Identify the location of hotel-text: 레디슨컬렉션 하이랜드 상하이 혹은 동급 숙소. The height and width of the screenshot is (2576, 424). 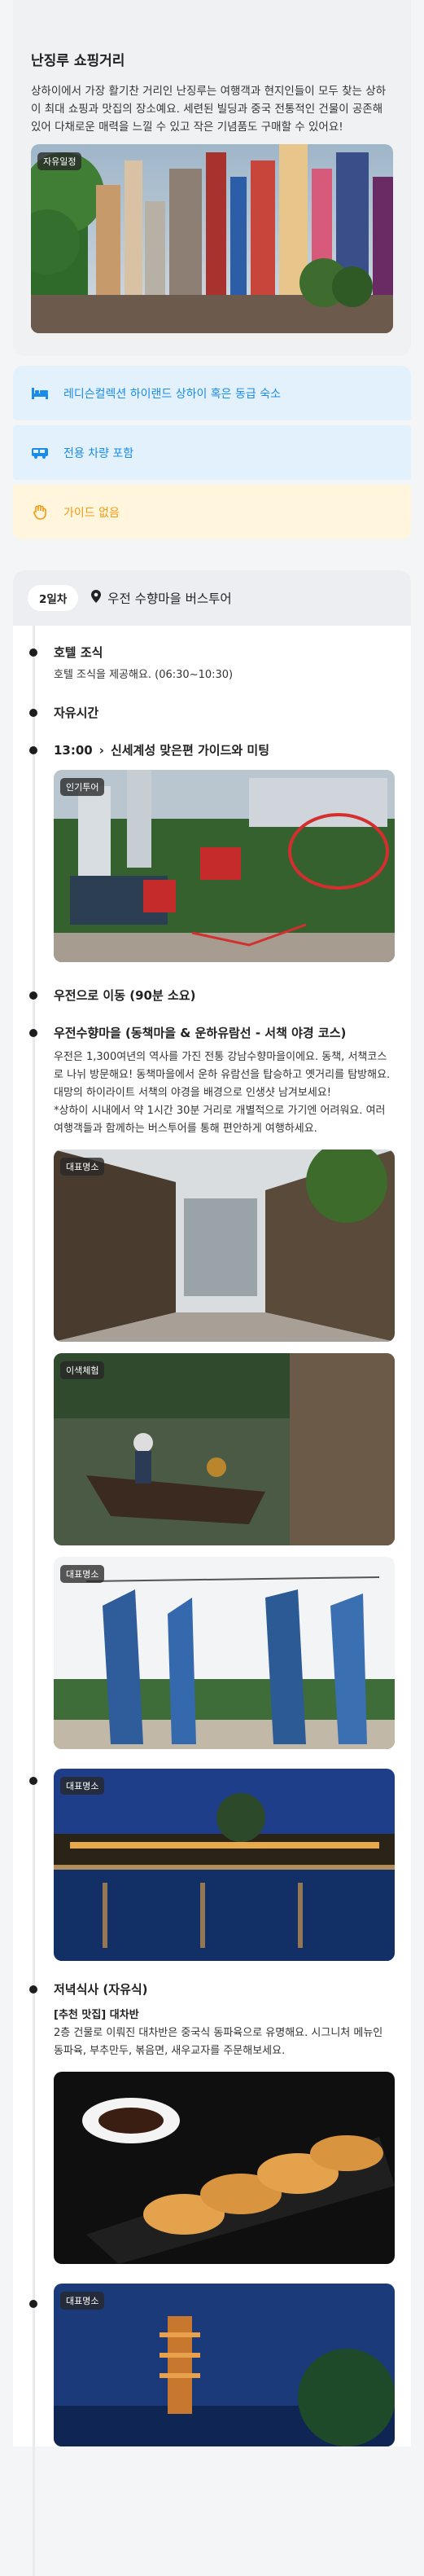
(172, 394).